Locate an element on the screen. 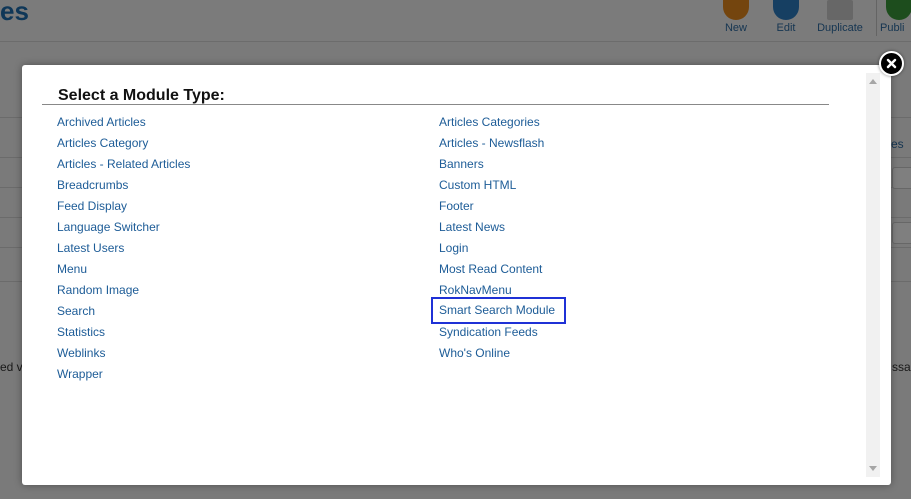  module-link-smart-search-module: Smart Search Module is located at coordinates (498, 310).